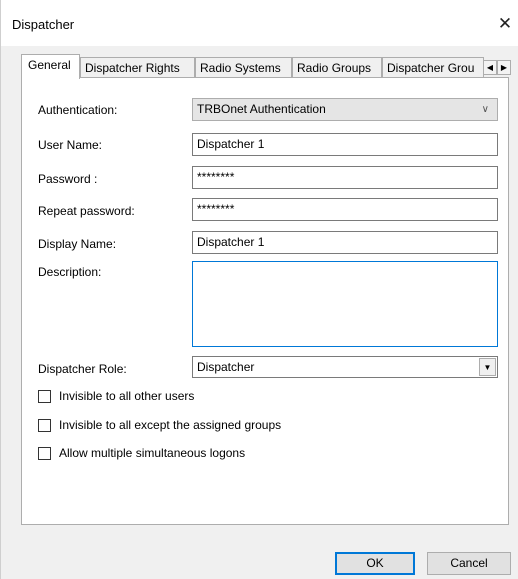  Describe the element at coordinates (345, 367) in the screenshot. I see `dispatcher-role-select: Dispatcher ▼` at that location.